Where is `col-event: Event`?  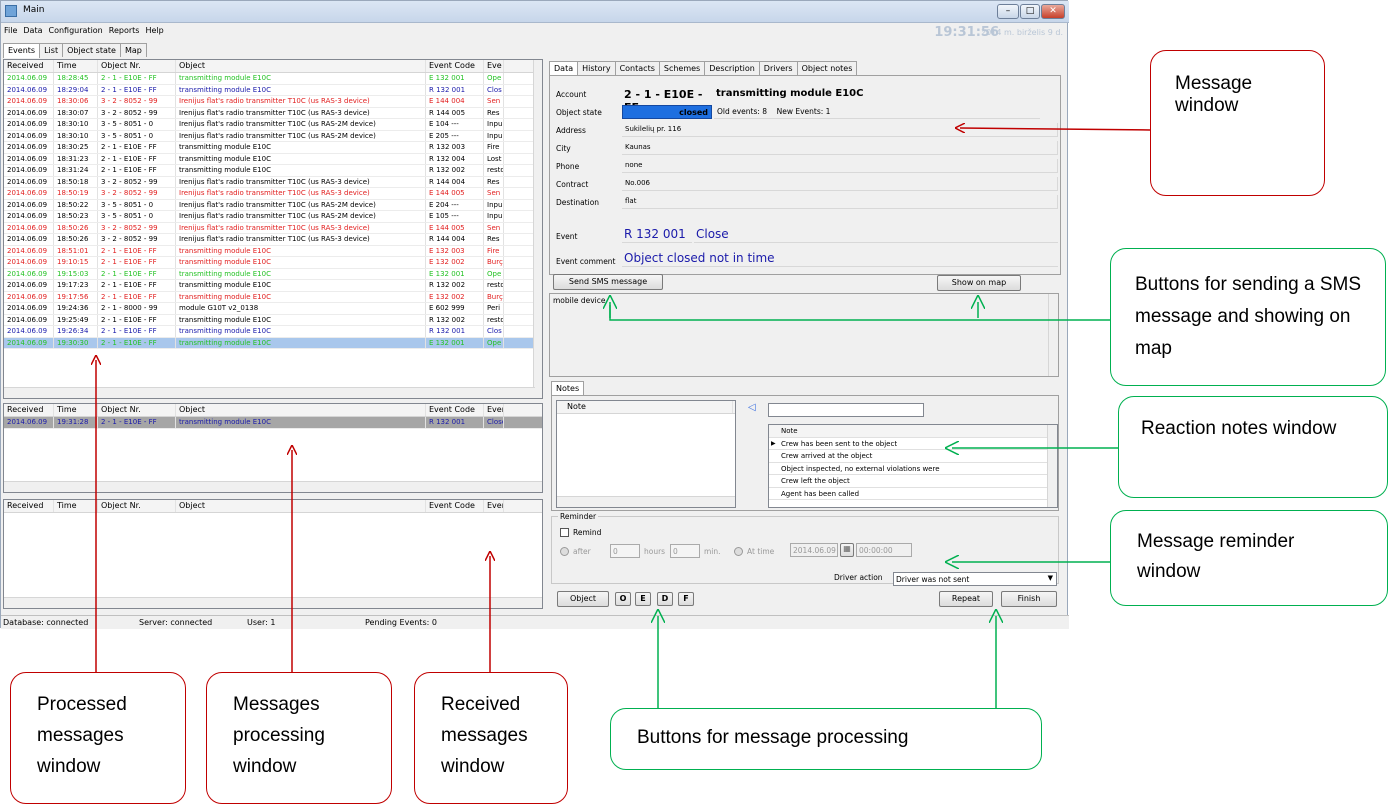
col-event: Event is located at coordinates (494, 410).